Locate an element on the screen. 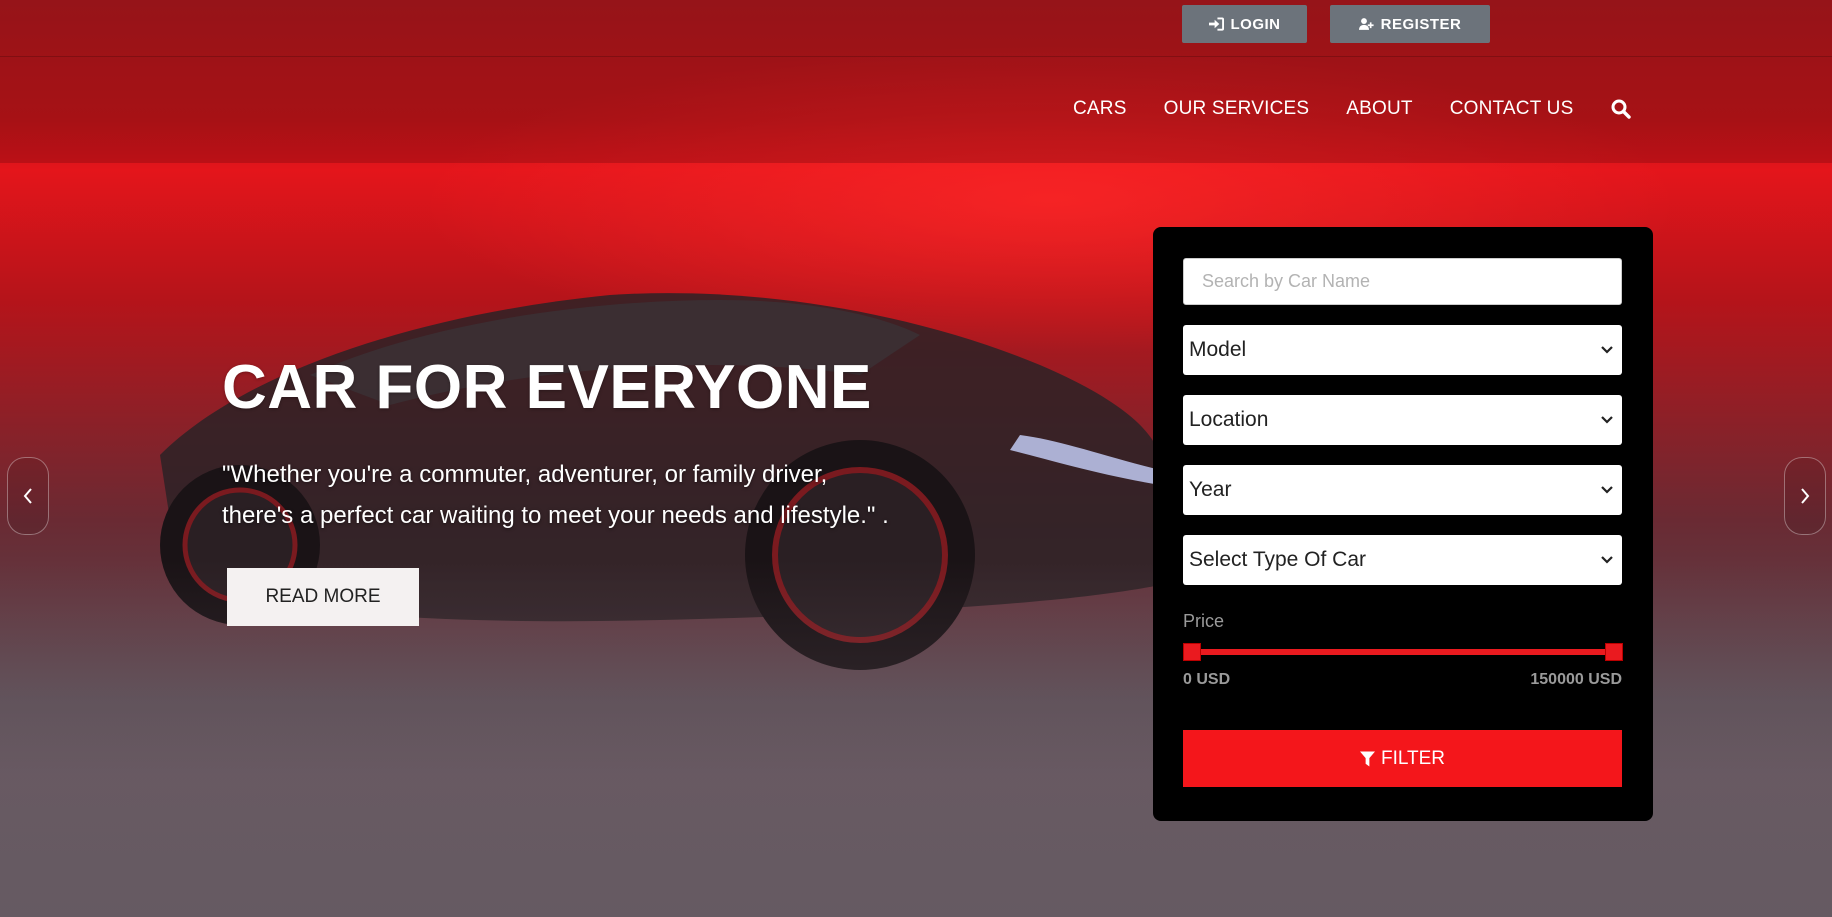  year-select: Year is located at coordinates (1402, 490).